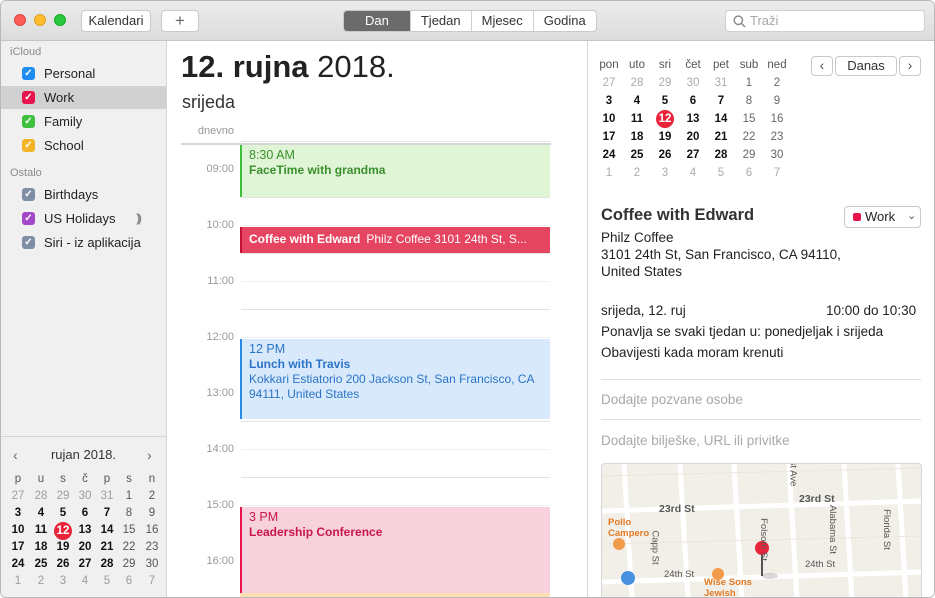 The image size is (935, 598). Describe the element at coordinates (501, 21) in the screenshot. I see `tab-month: Mjesec` at that location.